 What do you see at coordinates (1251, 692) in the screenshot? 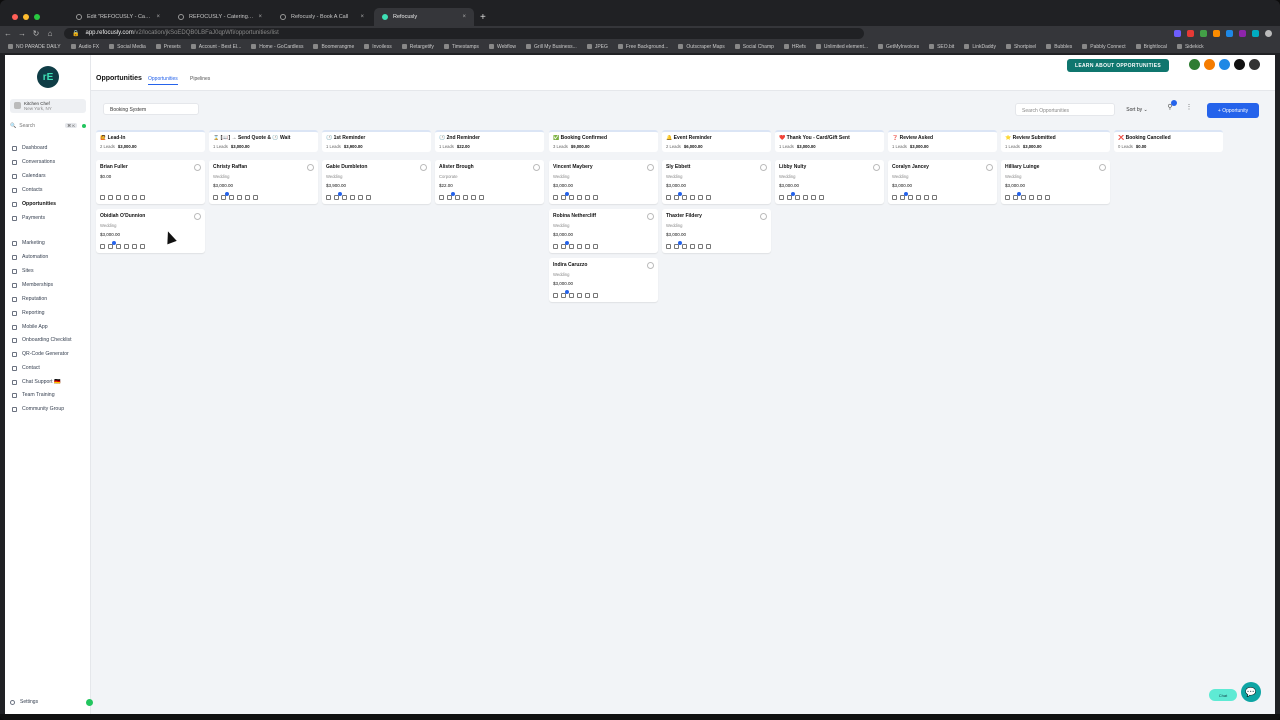
I see `chat-bubble-icon: 💬` at bounding box center [1251, 692].